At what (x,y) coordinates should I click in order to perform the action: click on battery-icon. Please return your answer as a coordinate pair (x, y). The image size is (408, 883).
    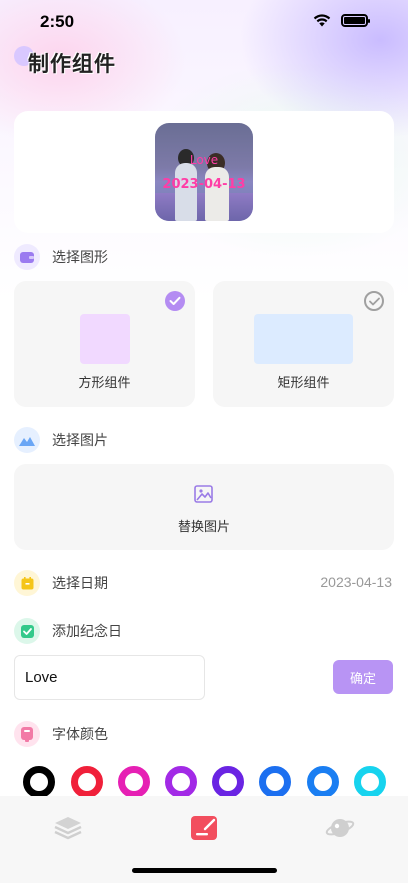
    Looking at the image, I should click on (355, 20).